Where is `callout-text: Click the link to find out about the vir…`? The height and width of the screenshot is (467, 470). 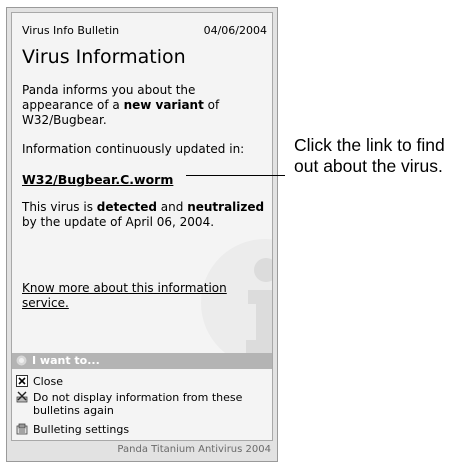
callout-text: Click the link to find out about the vir… is located at coordinates (369, 155).